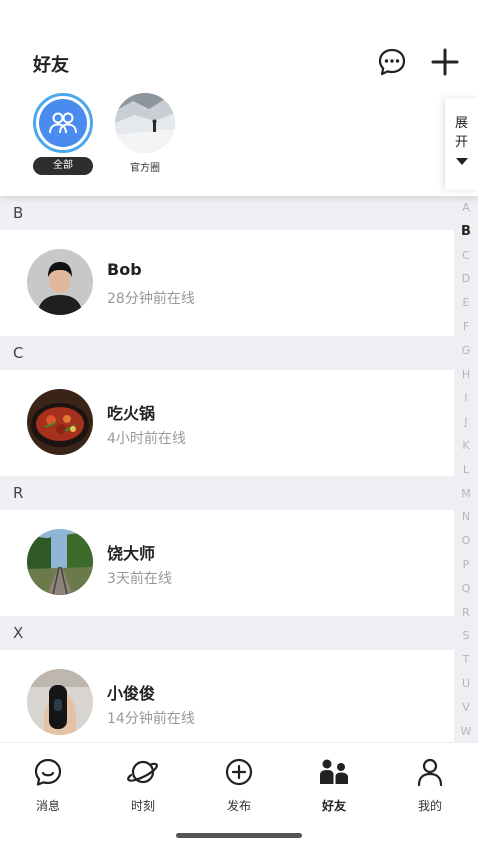 This screenshot has width=478, height=850. I want to click on add-friend-button, so click(445, 62).